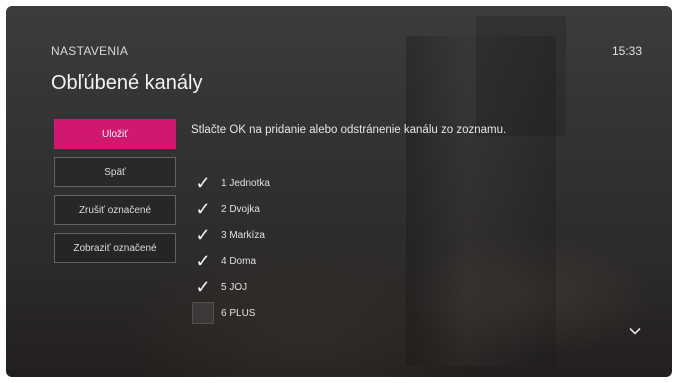 The image size is (678, 383). I want to click on save-button: Uložiť, so click(115, 134).